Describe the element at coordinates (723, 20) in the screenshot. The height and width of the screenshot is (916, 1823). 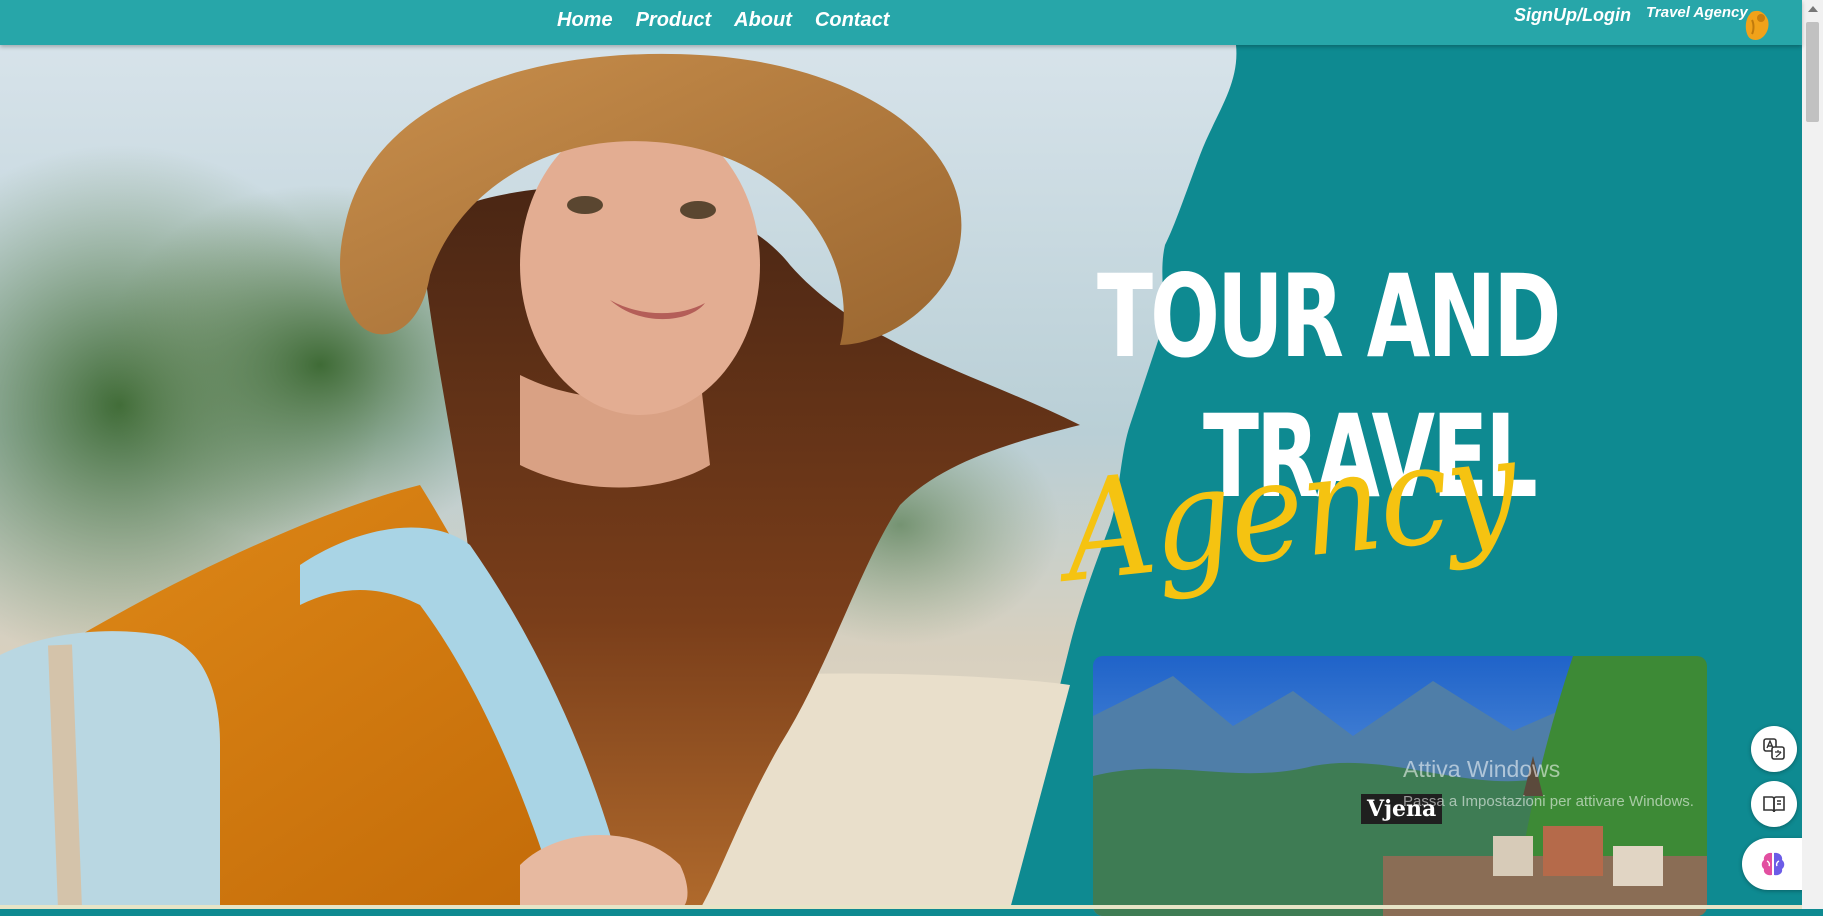
I see `nav-links: Home Product About Contact` at that location.